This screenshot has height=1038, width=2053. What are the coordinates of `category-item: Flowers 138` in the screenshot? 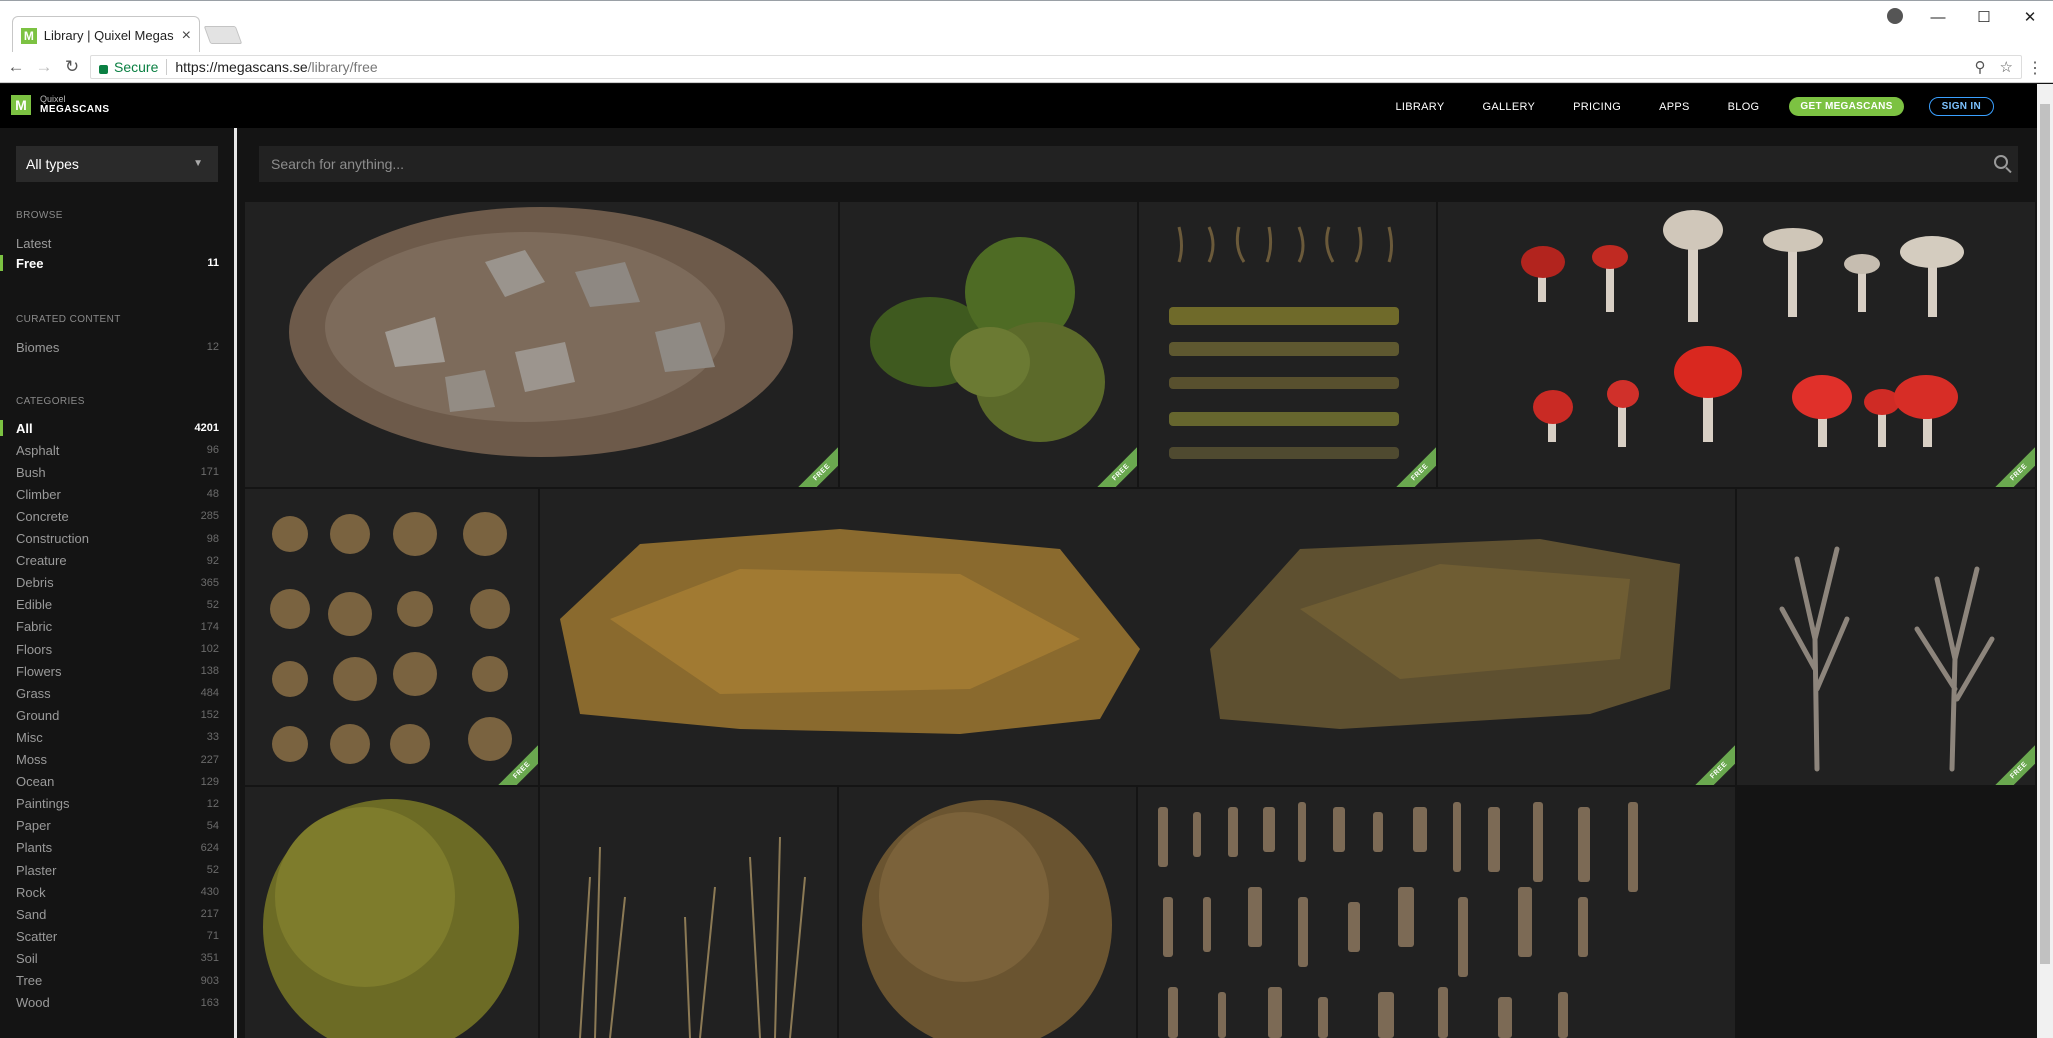 It's located at (117, 671).